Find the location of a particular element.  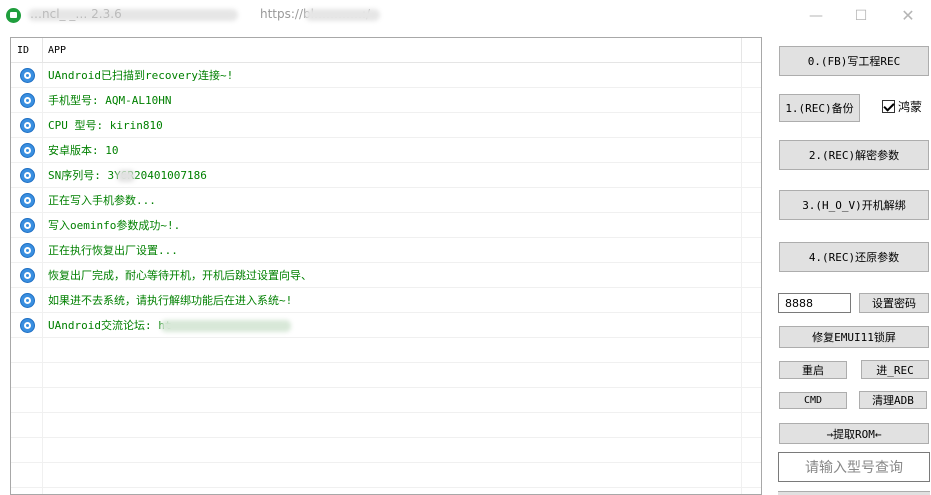

hongmeng-label: 鸿蒙 is located at coordinates (910, 106).